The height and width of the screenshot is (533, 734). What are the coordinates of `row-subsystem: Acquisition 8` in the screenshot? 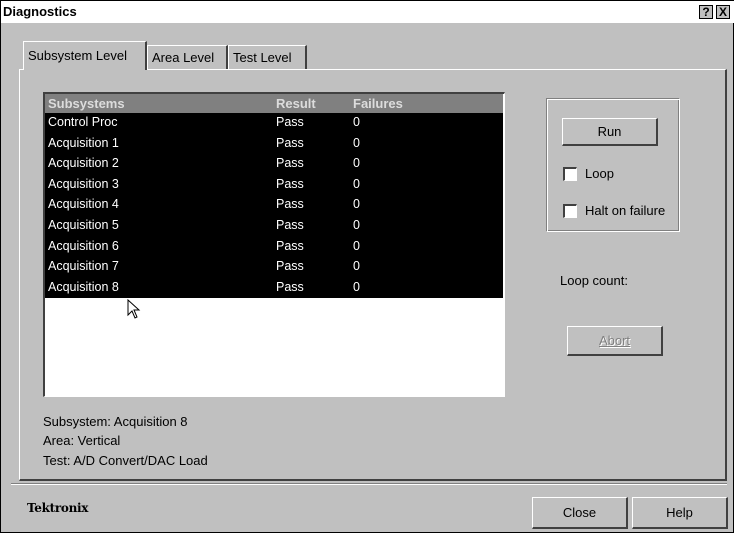 It's located at (83, 286).